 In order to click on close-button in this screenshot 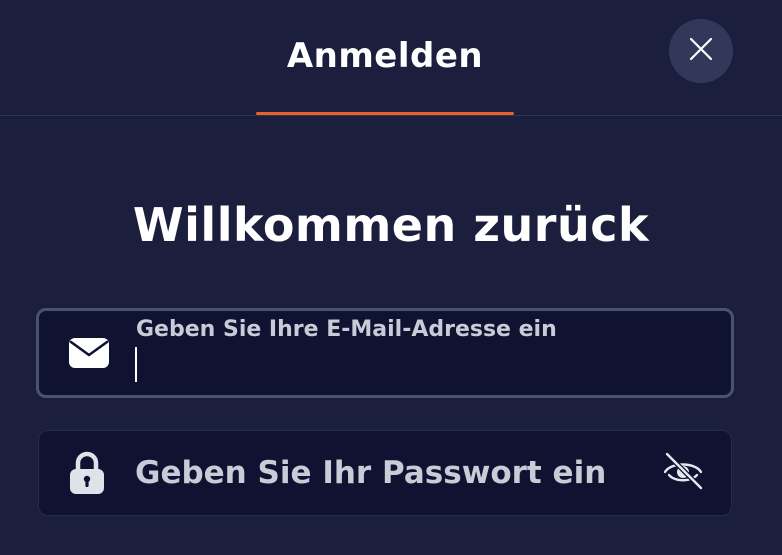, I will do `click(701, 51)`.